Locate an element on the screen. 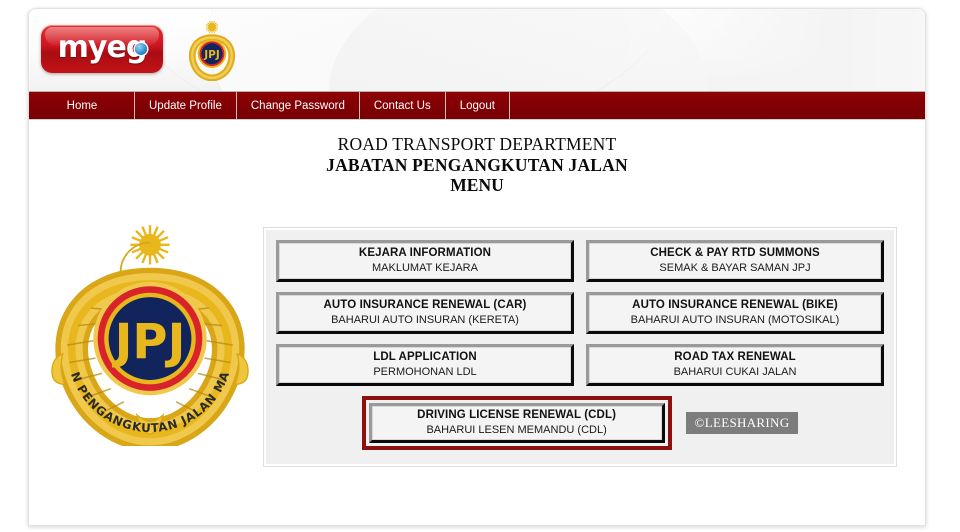  menu-button-label-en: DRIVING LICENSE RENEWAL (CDL) is located at coordinates (517, 415).